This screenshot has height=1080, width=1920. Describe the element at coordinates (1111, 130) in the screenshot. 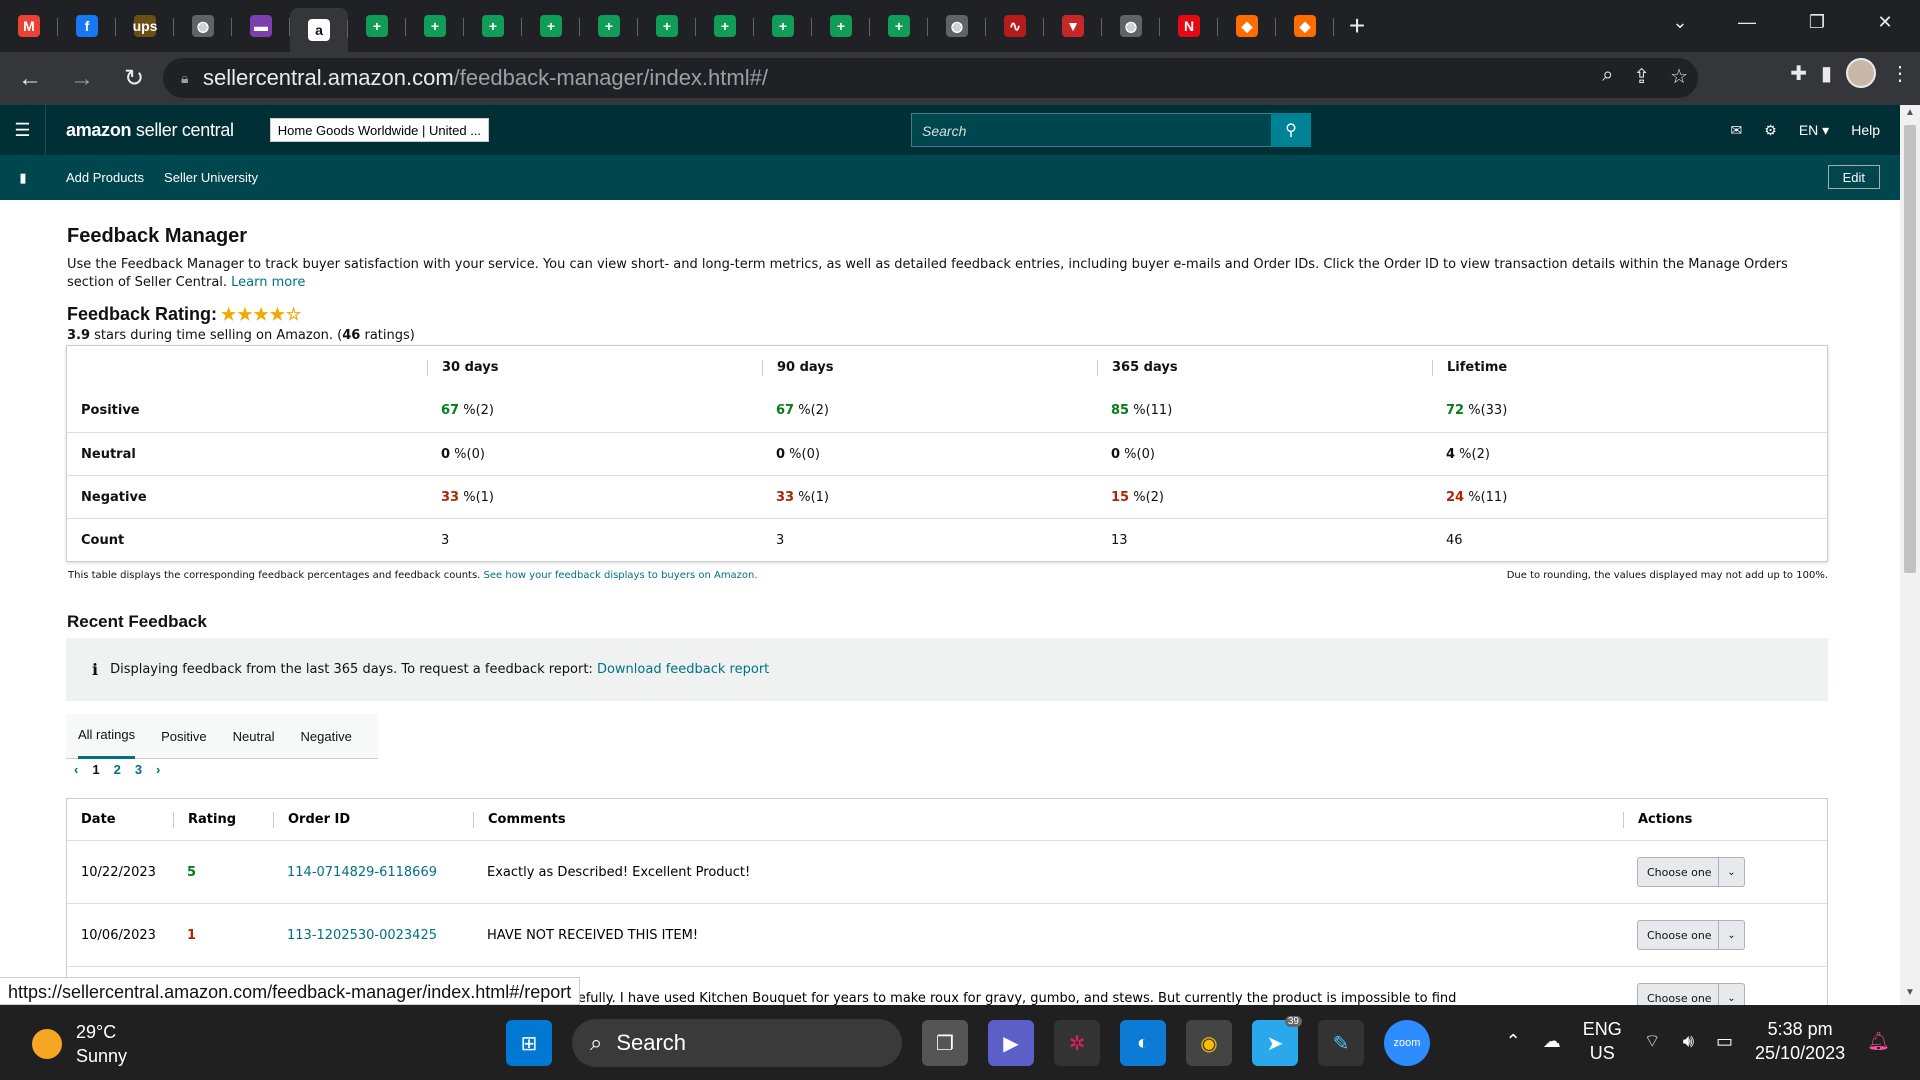

I see `search-input: Search` at that location.